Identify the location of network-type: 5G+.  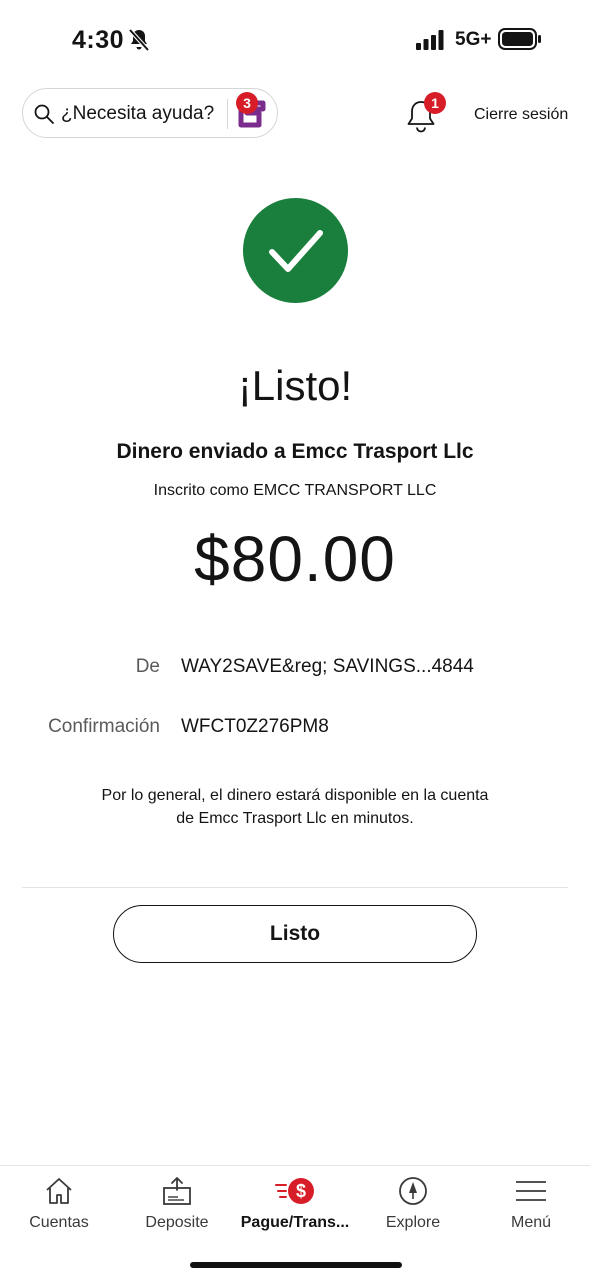
(473, 39).